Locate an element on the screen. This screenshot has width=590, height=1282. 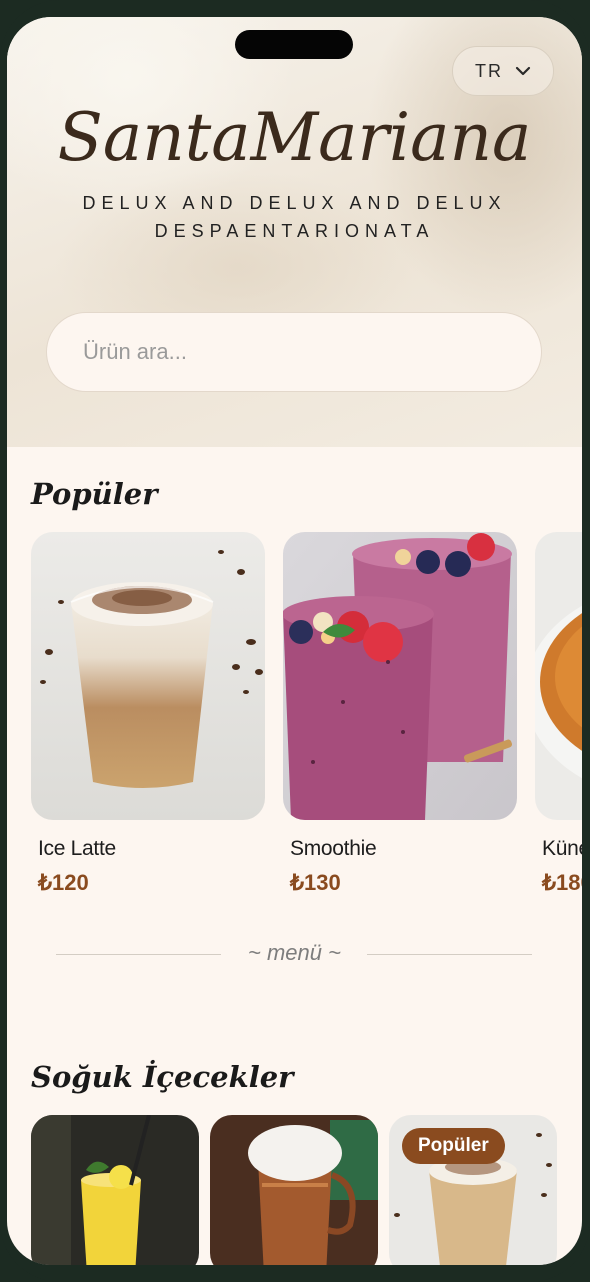
lemonade-image is located at coordinates (115, 1190).